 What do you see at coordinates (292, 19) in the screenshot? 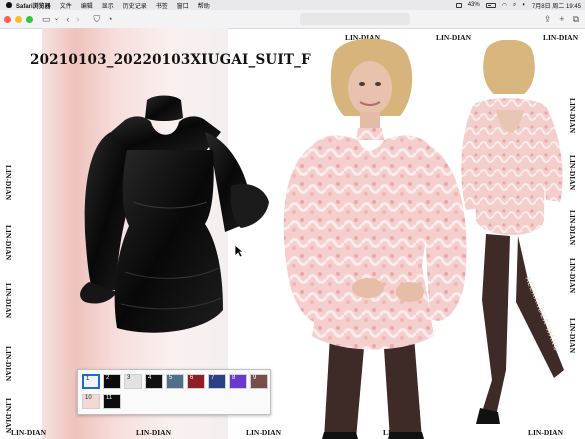
I see `browser-toolbar: ▭ ⌄ ‹ › ⛉ ◔ ⇪ + ⧉` at bounding box center [292, 19].